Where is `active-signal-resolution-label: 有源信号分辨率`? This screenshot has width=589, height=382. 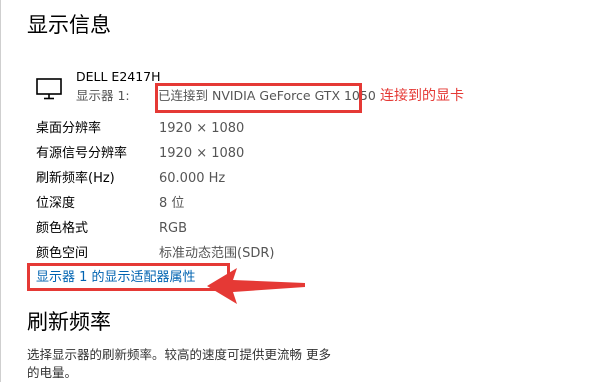
active-signal-resolution-label: 有源信号分辨率 is located at coordinates (82, 153).